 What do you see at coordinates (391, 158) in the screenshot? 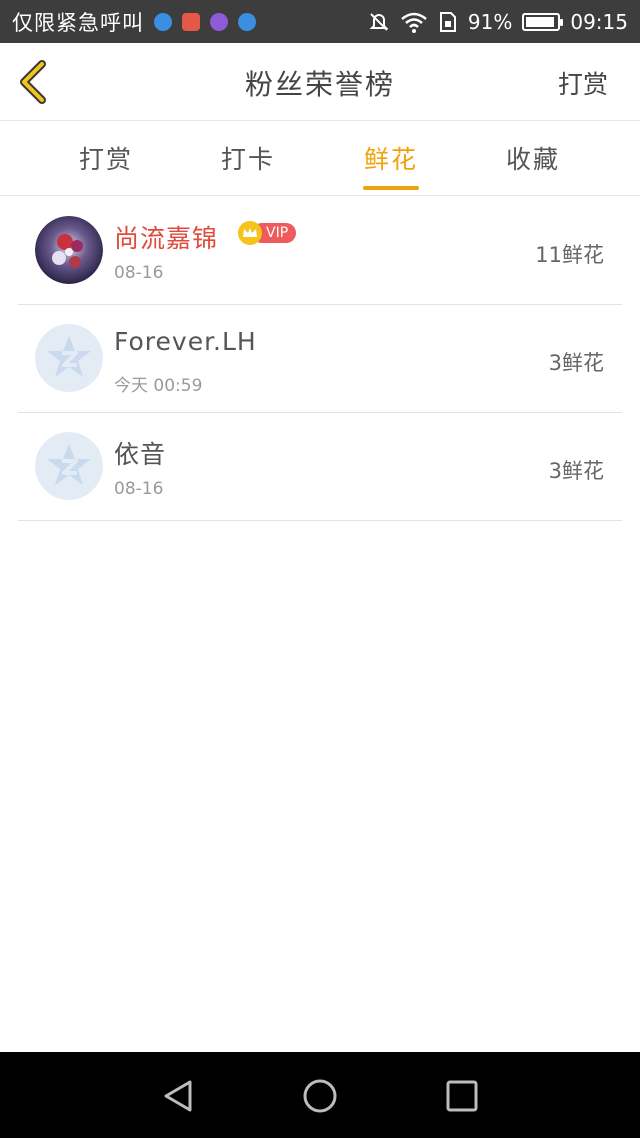
I see `tab-flowers: 鲜花` at bounding box center [391, 158].